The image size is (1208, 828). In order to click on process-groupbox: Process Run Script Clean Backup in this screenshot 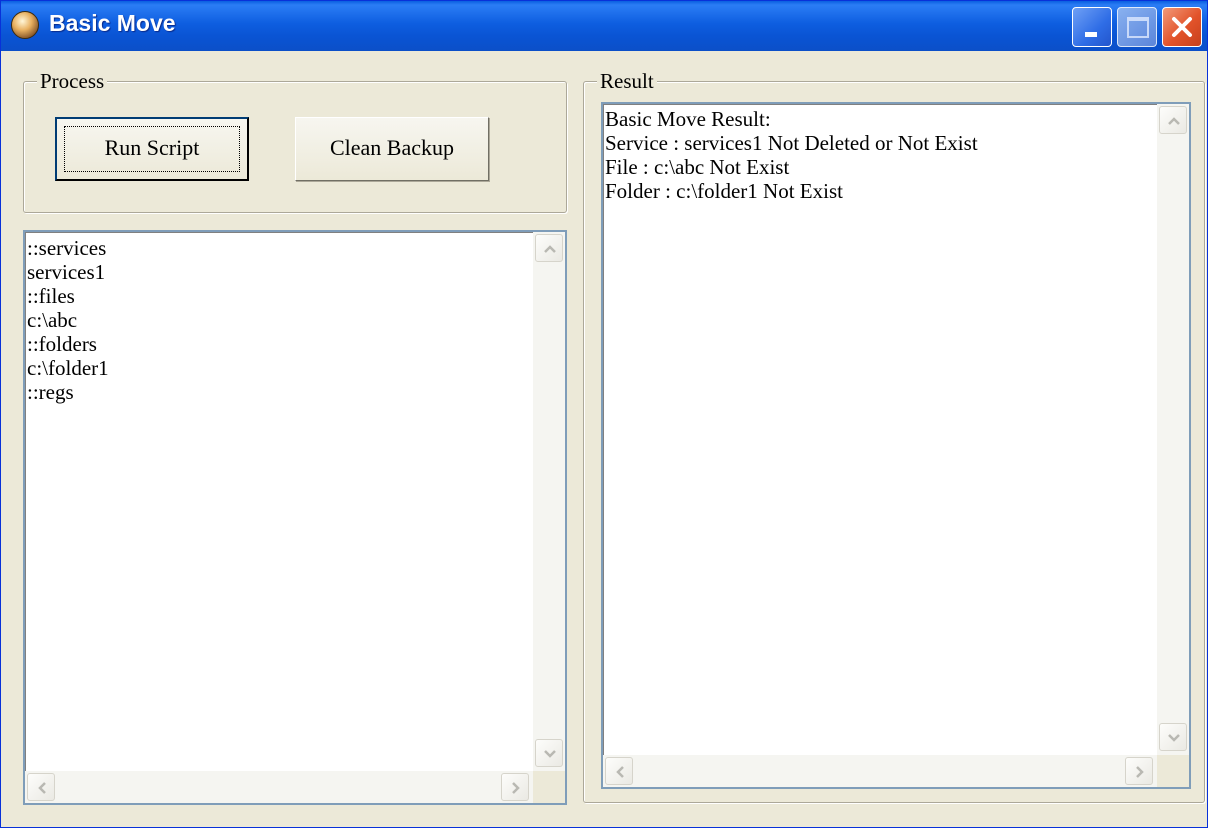, I will do `click(295, 141)`.